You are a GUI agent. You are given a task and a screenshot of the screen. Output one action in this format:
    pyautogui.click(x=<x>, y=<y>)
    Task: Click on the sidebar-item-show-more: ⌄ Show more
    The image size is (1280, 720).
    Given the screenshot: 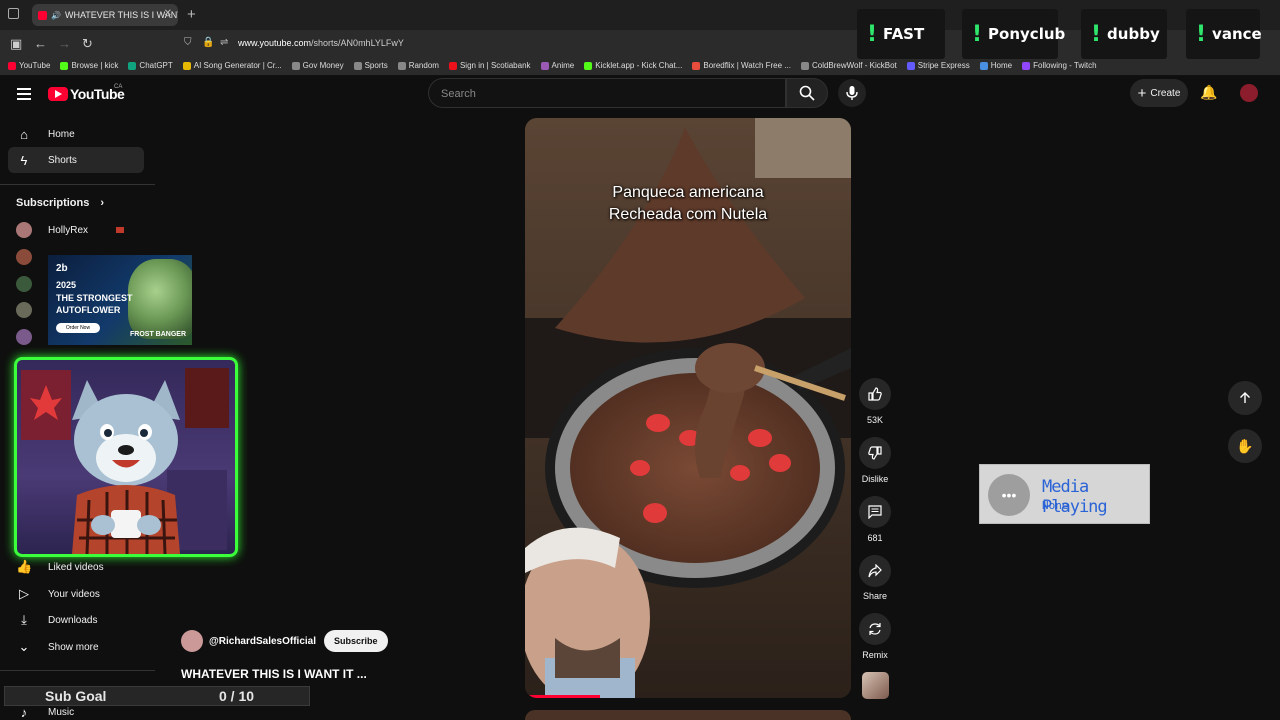 What is the action you would take?
    pyautogui.click(x=76, y=647)
    